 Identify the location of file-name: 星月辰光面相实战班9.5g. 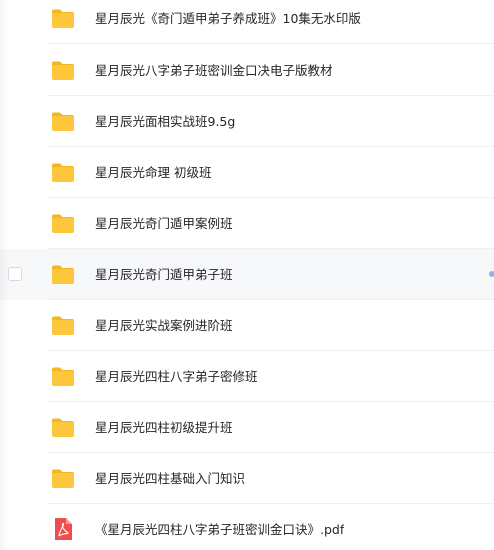
(165, 121).